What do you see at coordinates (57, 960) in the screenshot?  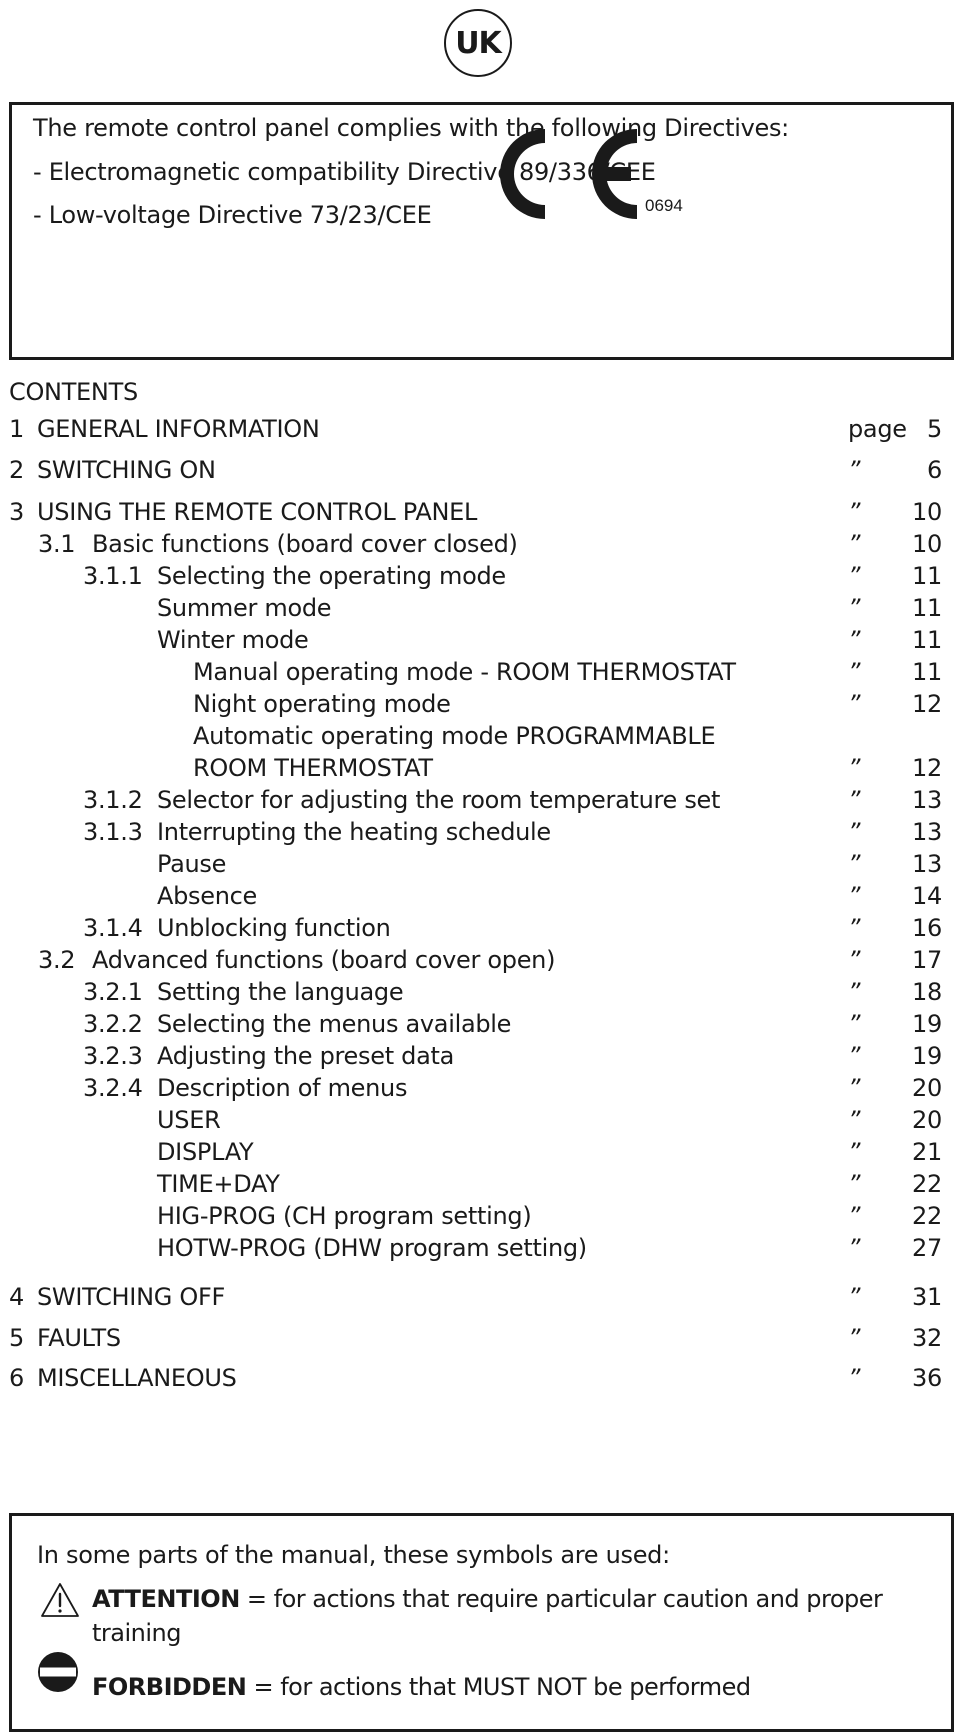 I see `toc-entry-number: 3.2` at bounding box center [57, 960].